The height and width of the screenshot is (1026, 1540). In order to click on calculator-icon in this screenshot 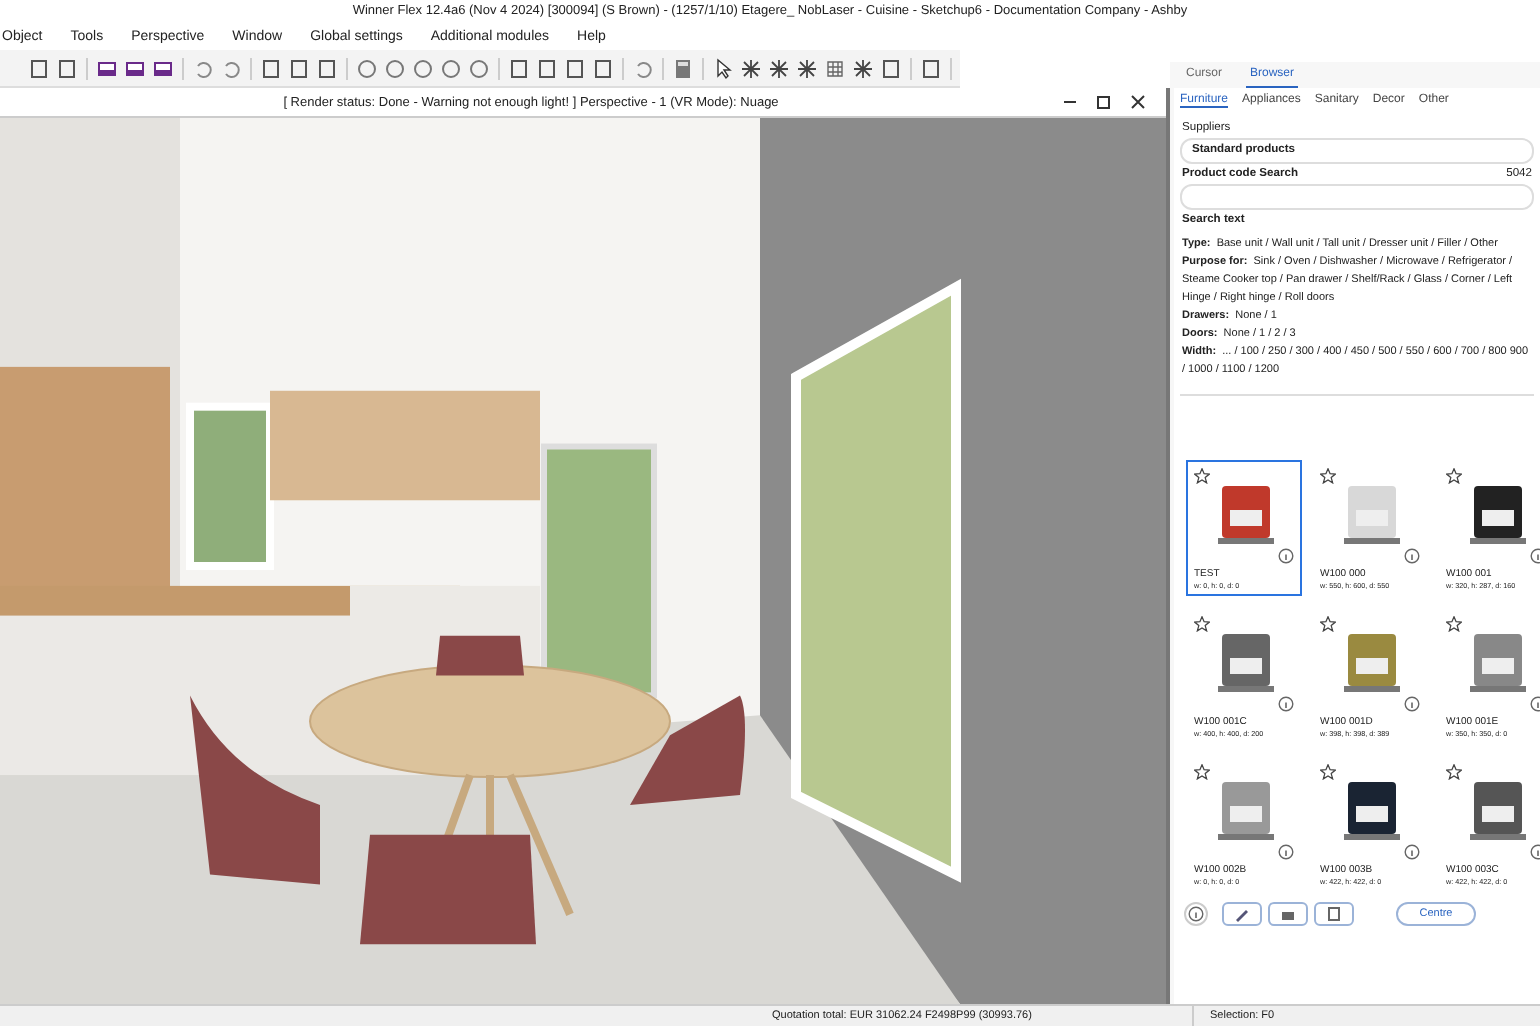, I will do `click(683, 68)`.